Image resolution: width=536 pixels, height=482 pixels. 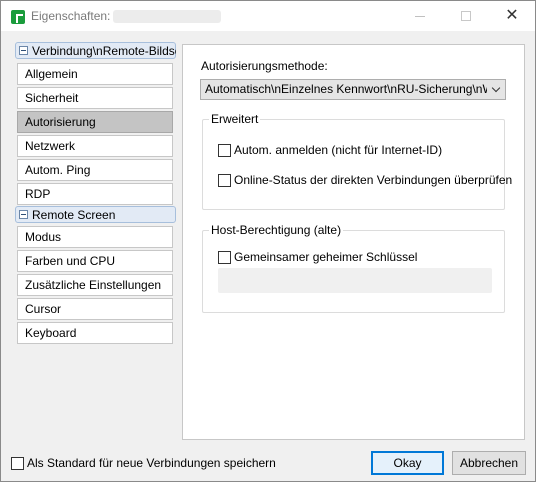 What do you see at coordinates (71, 16) in the screenshot?
I see `window-title: Eigenschaften:` at bounding box center [71, 16].